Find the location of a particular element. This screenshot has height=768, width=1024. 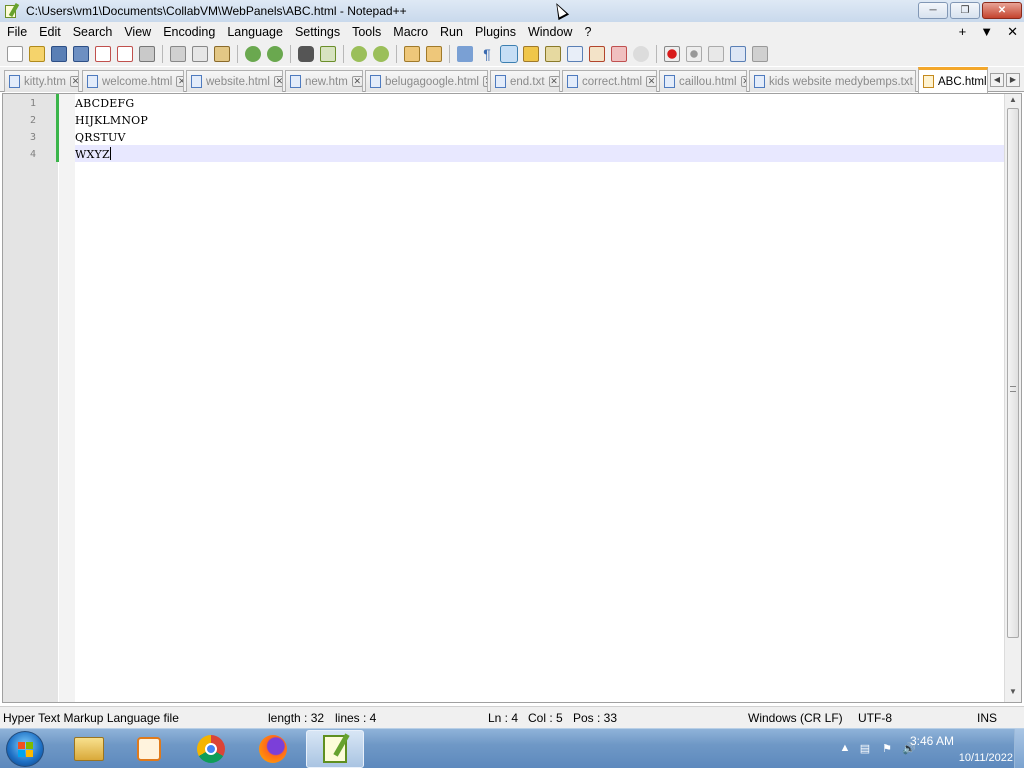

menu-run: Run is located at coordinates (451, 32).